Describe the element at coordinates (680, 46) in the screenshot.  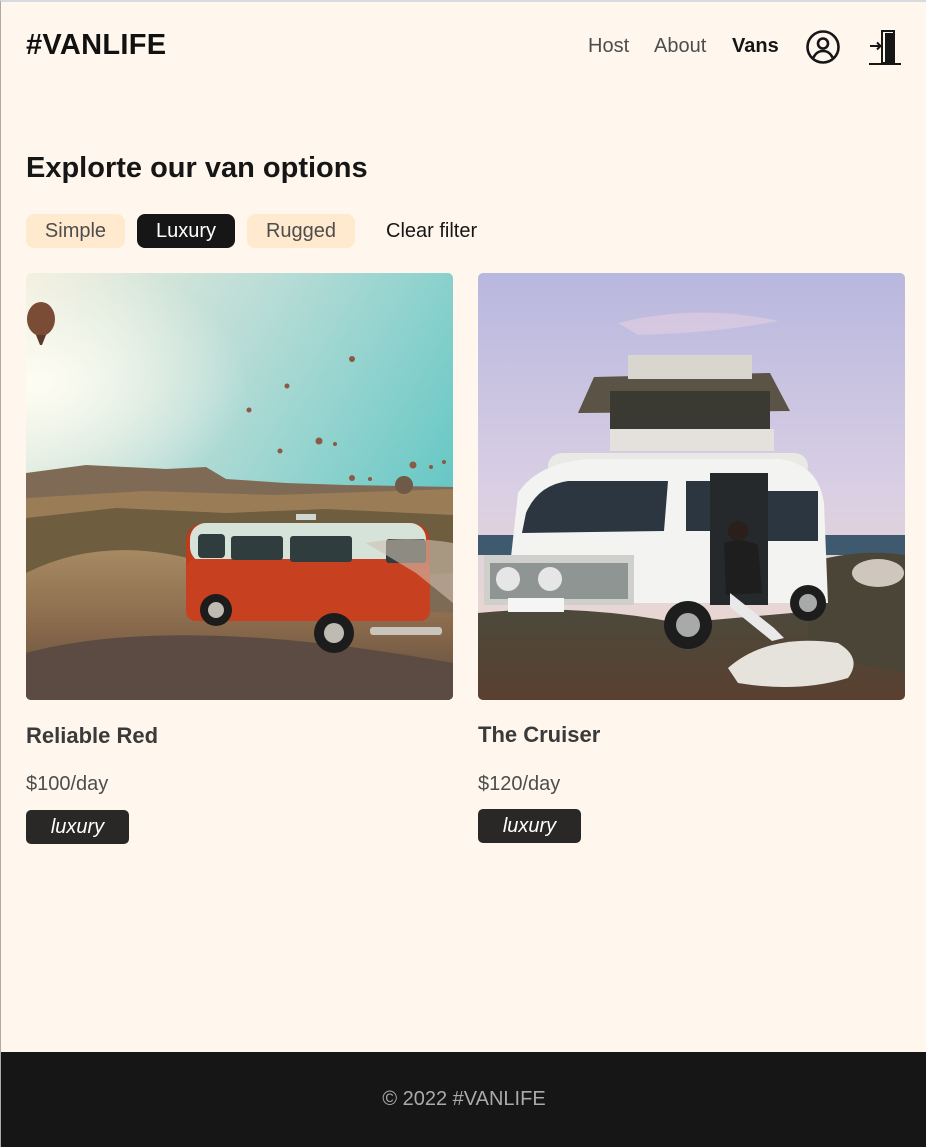
I see `nav-link-about: About` at that location.